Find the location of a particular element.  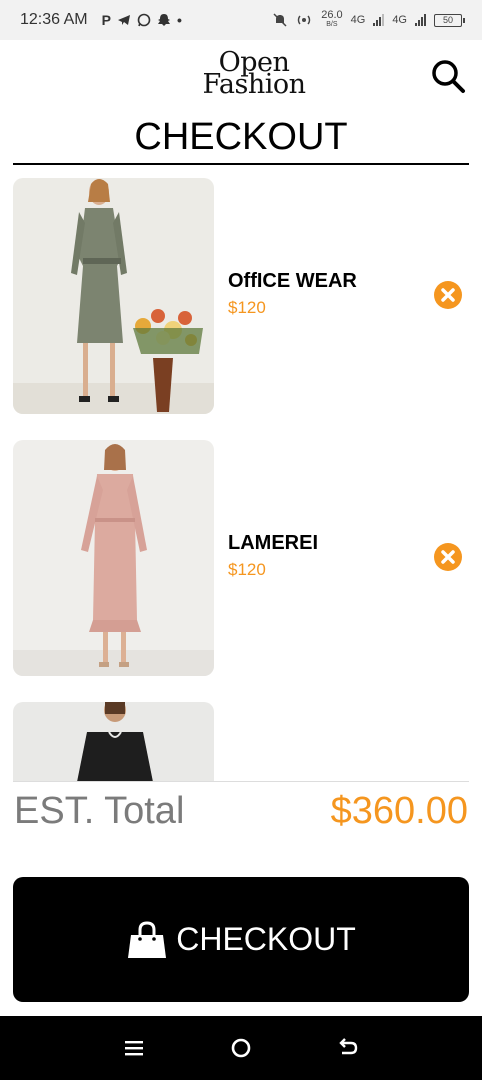

system-nav-bar is located at coordinates (241, 1048).